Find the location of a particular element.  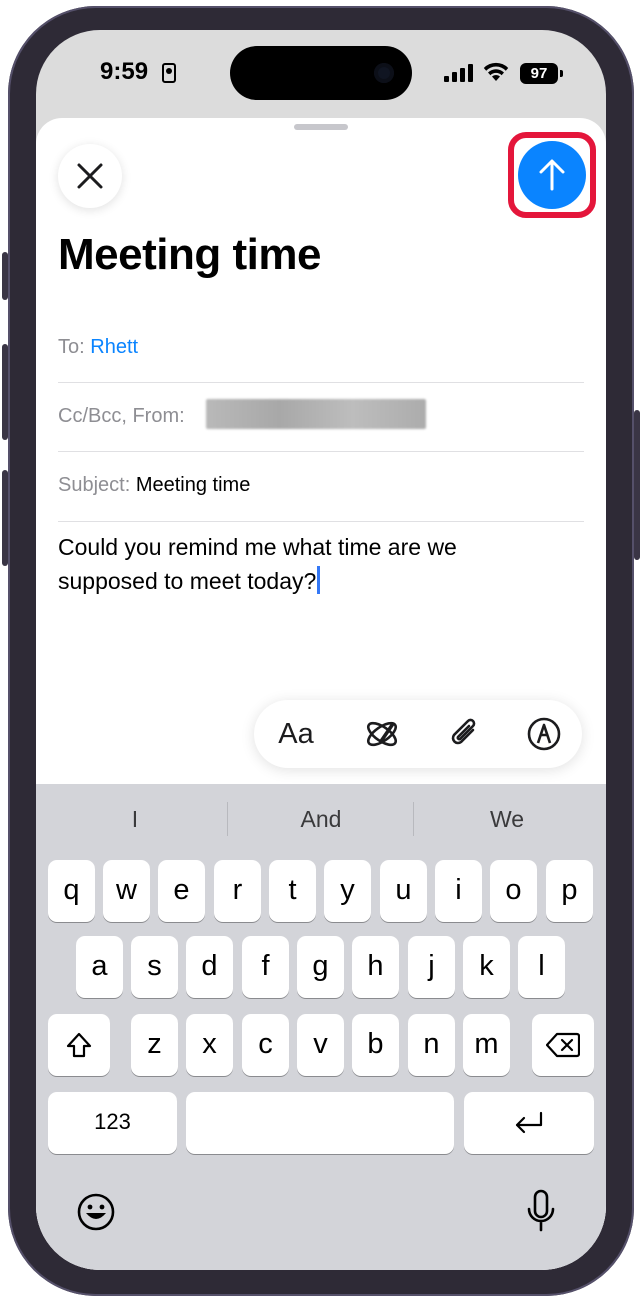

key-y: y is located at coordinates (347, 891).